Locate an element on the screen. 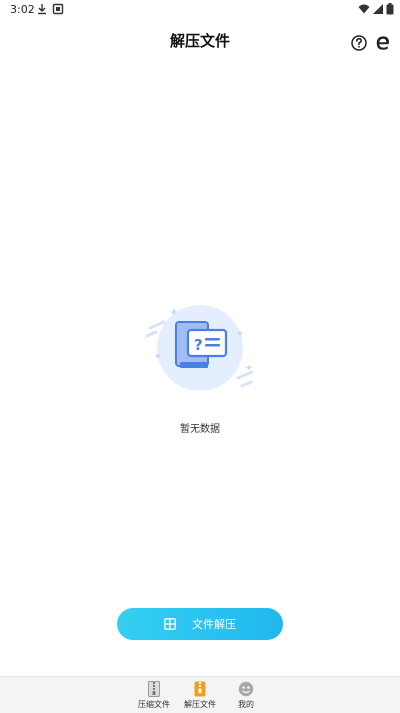  help-button is located at coordinates (359, 43).